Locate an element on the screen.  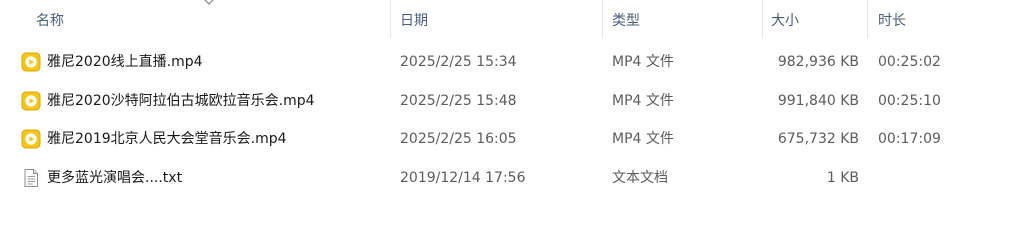
column-header-type-label: 类型 is located at coordinates (626, 21).